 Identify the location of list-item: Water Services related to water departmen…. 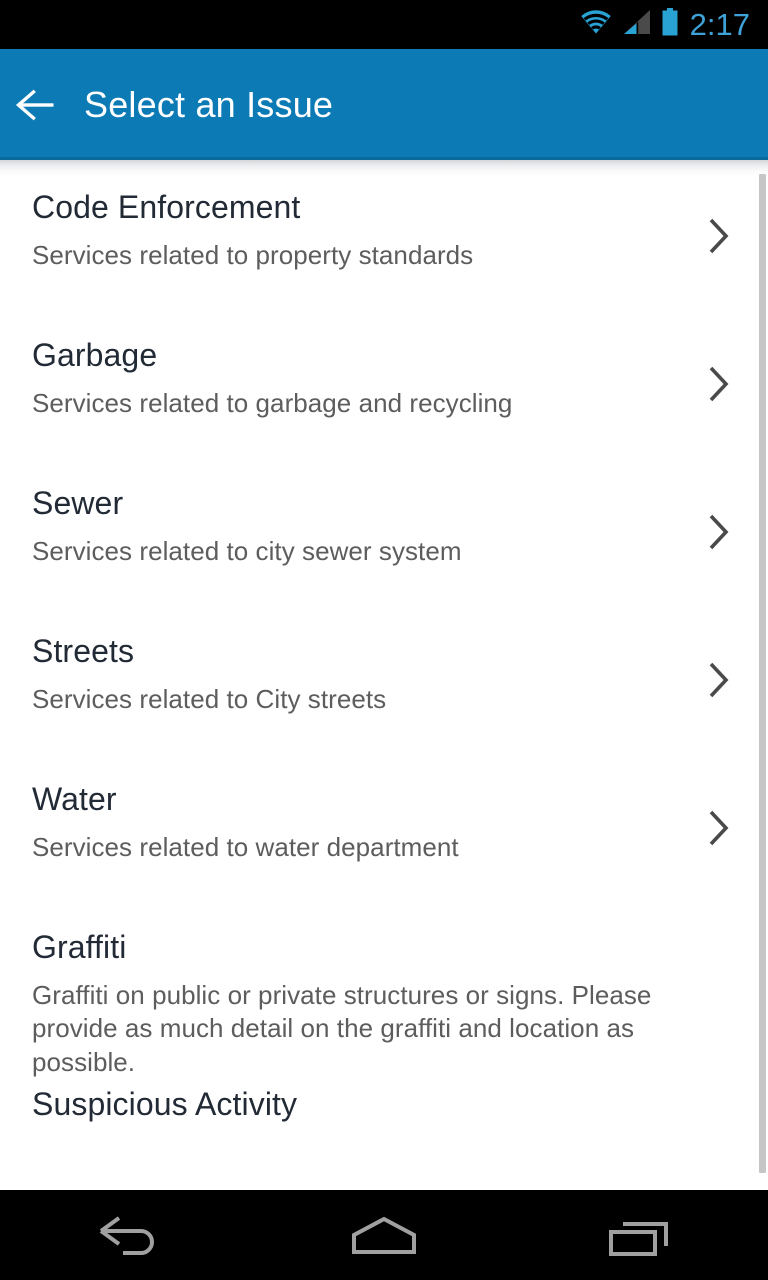
(384, 848).